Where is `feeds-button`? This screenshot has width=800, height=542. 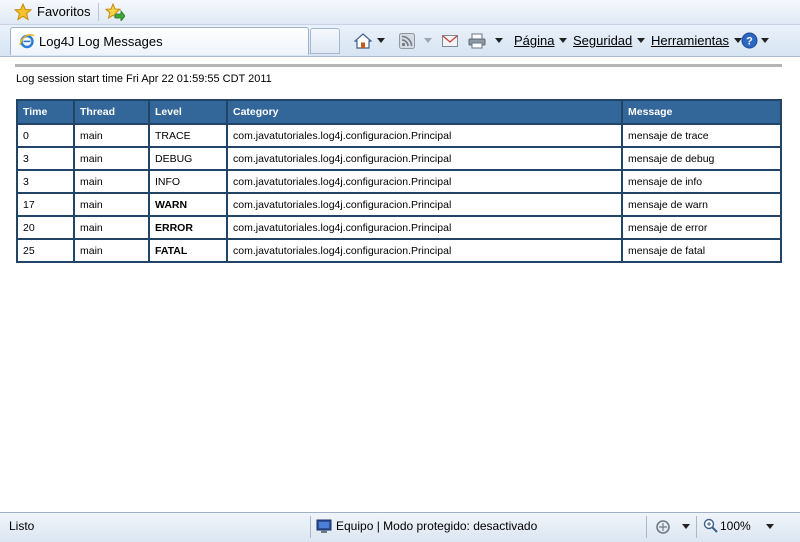 feeds-button is located at coordinates (415, 40).